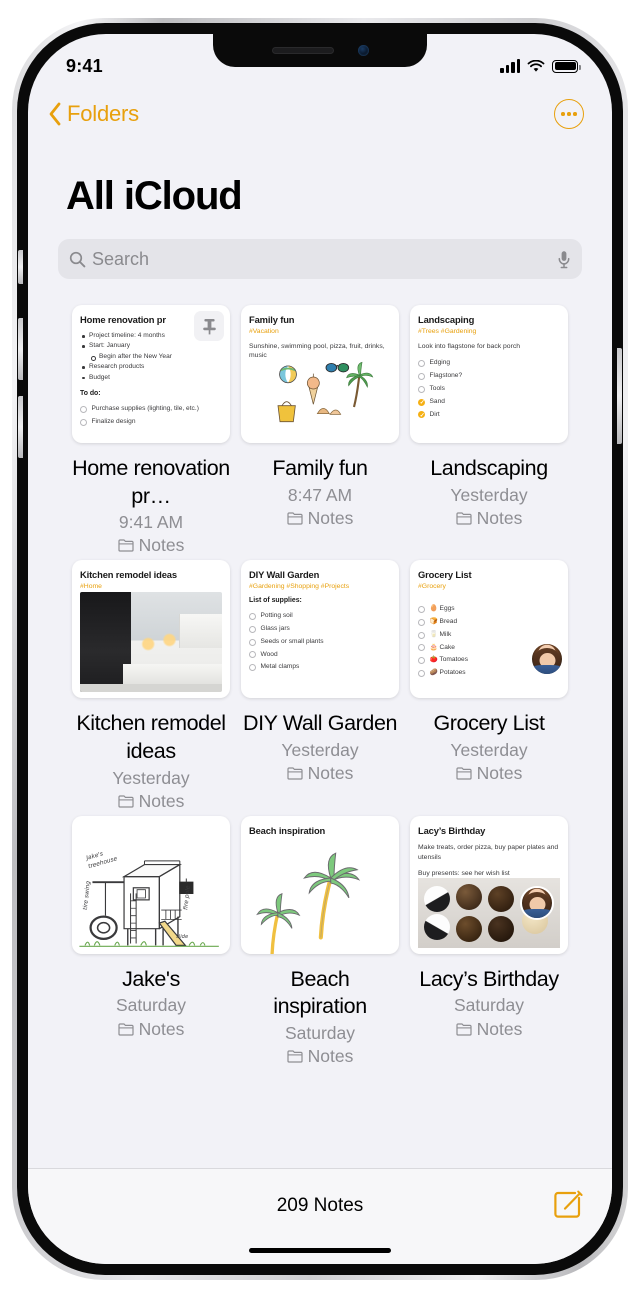 The image size is (640, 1294). Describe the element at coordinates (442, 608) in the screenshot. I see `thumb-check-label: 🥚 Eggs` at that location.